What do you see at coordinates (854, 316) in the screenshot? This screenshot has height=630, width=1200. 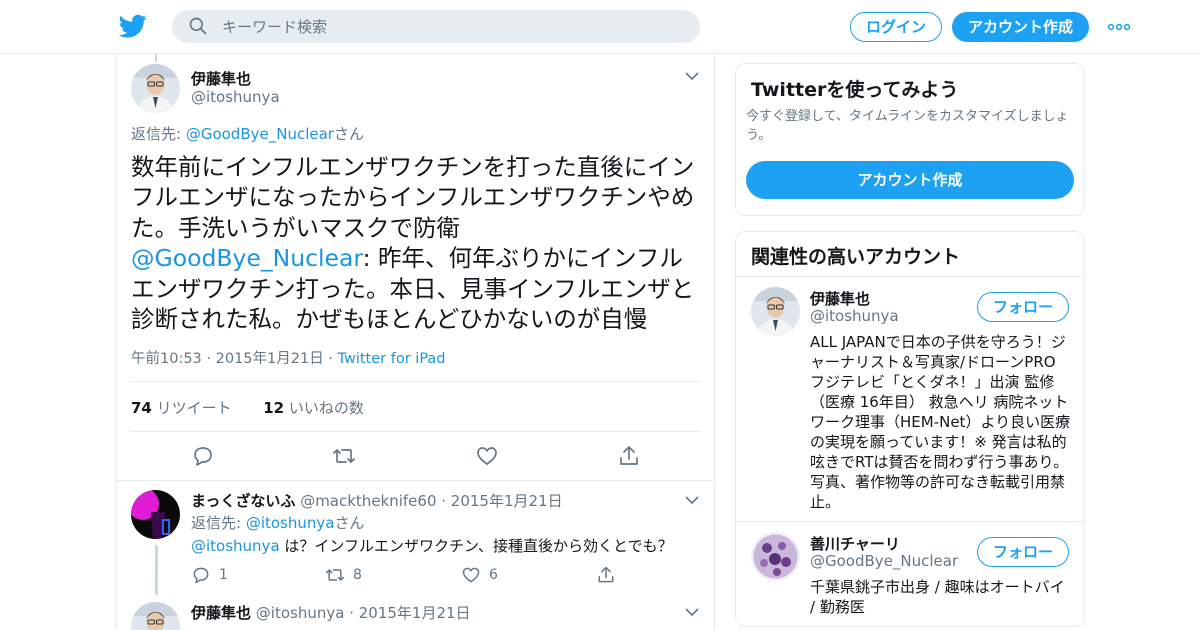 I see `account-handle: @itoshunya` at bounding box center [854, 316].